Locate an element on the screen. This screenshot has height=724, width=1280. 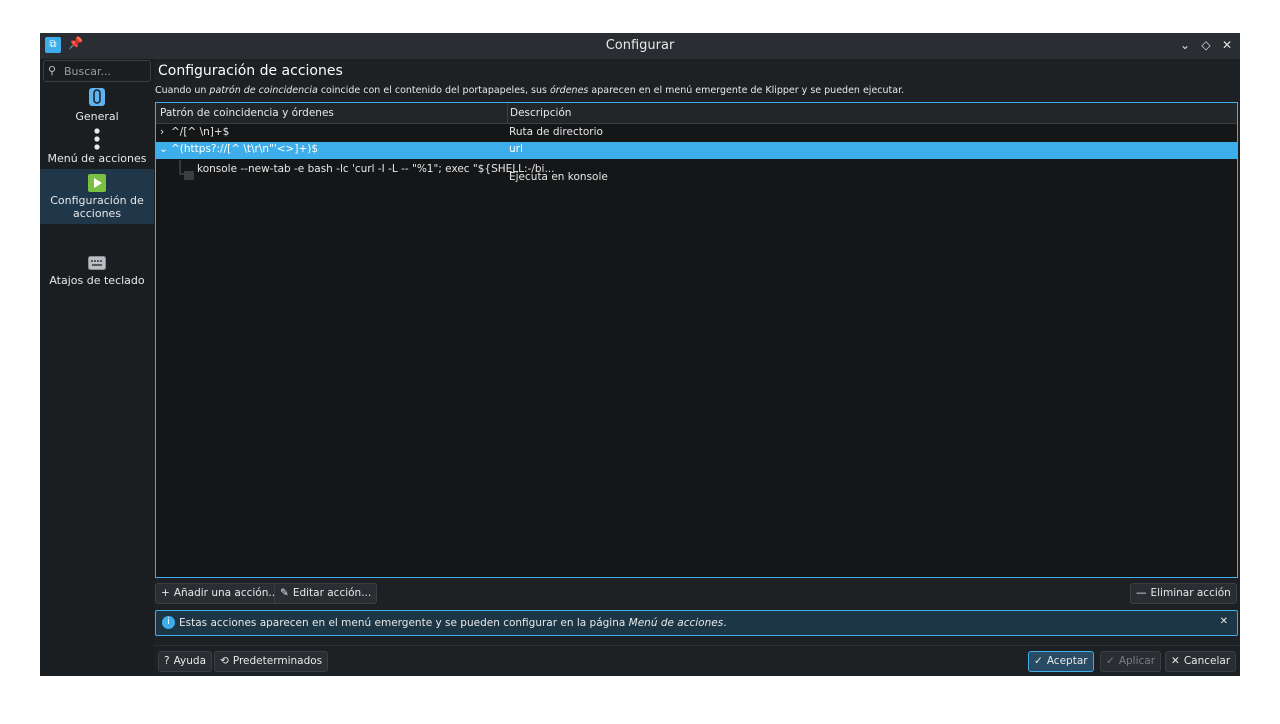
apply-button: ✓ Aplicar is located at coordinates (1131, 661).